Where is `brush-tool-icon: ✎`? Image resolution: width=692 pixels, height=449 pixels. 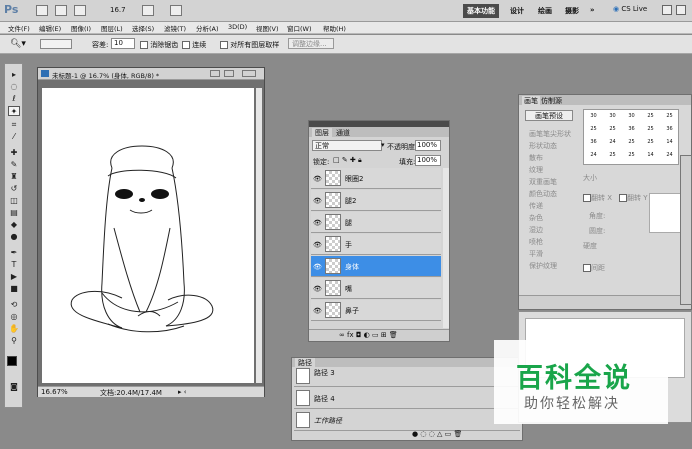 brush-tool-icon: ✎ is located at coordinates (14, 165).